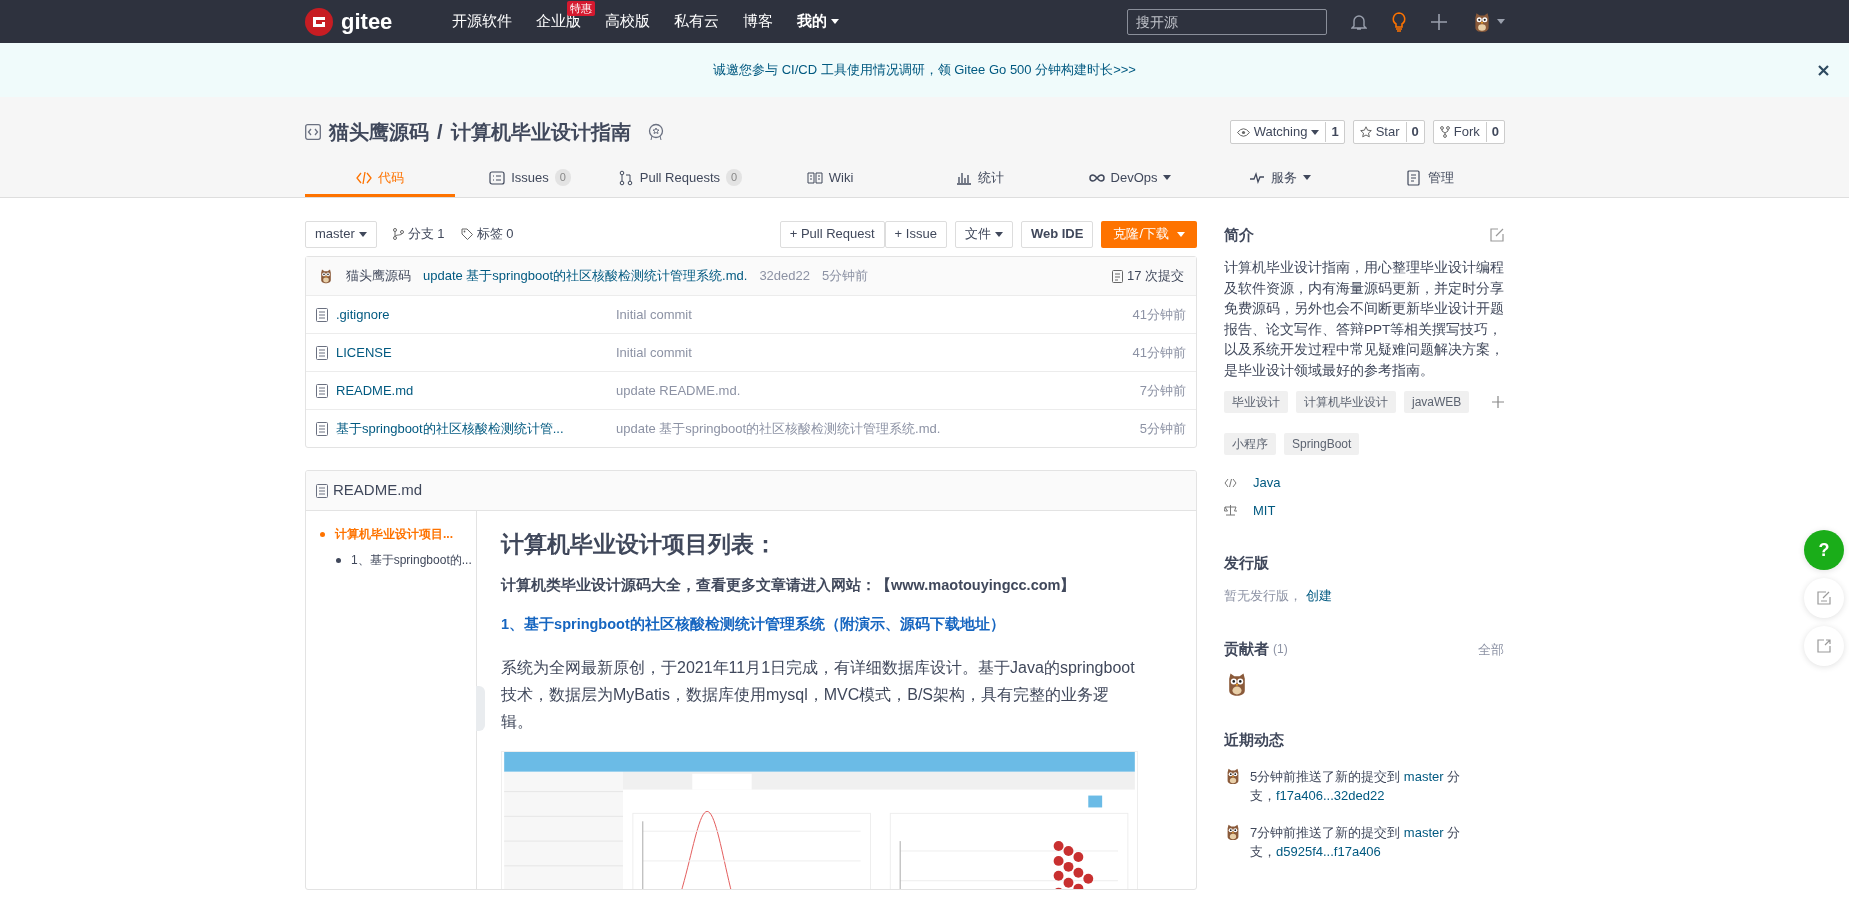 The height and width of the screenshot is (917, 1849). I want to click on branches-link: 分支 1, so click(418, 234).